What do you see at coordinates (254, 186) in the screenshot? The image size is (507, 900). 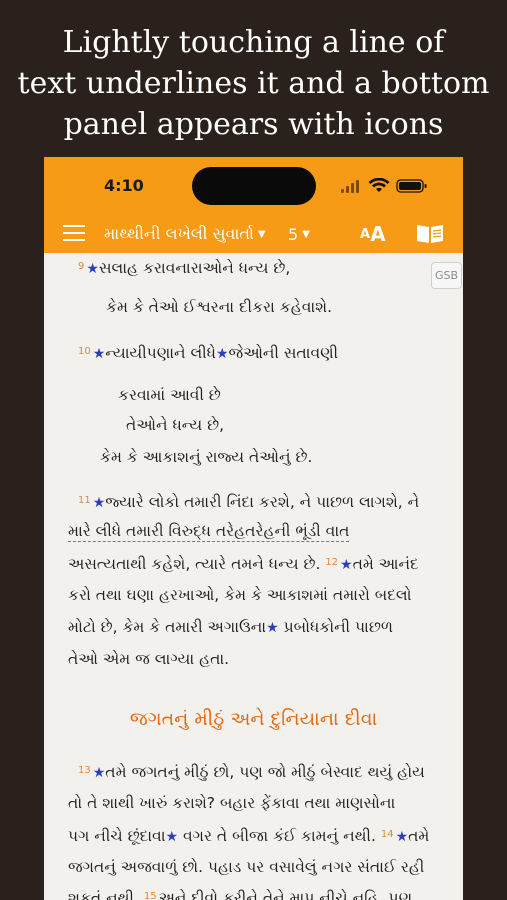 I see `dynamic-island` at bounding box center [254, 186].